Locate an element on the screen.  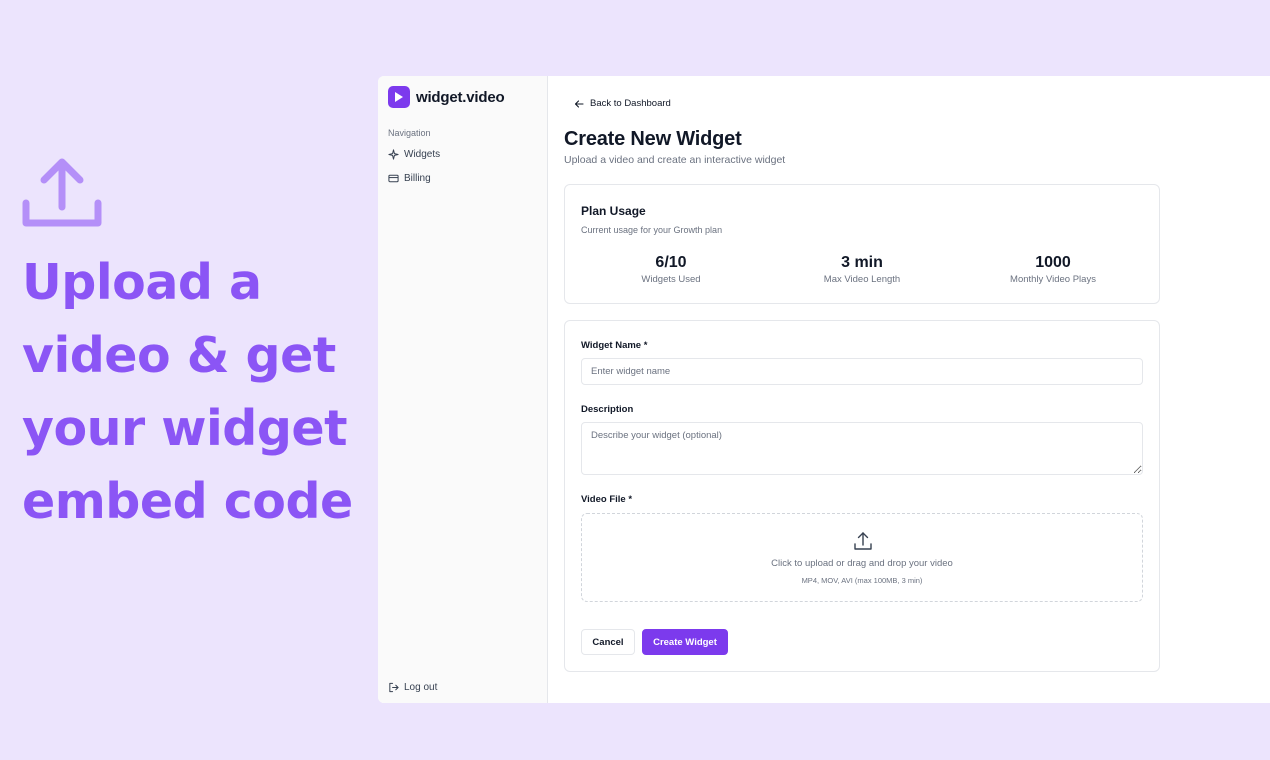
logout-button: Log out is located at coordinates (412, 687).